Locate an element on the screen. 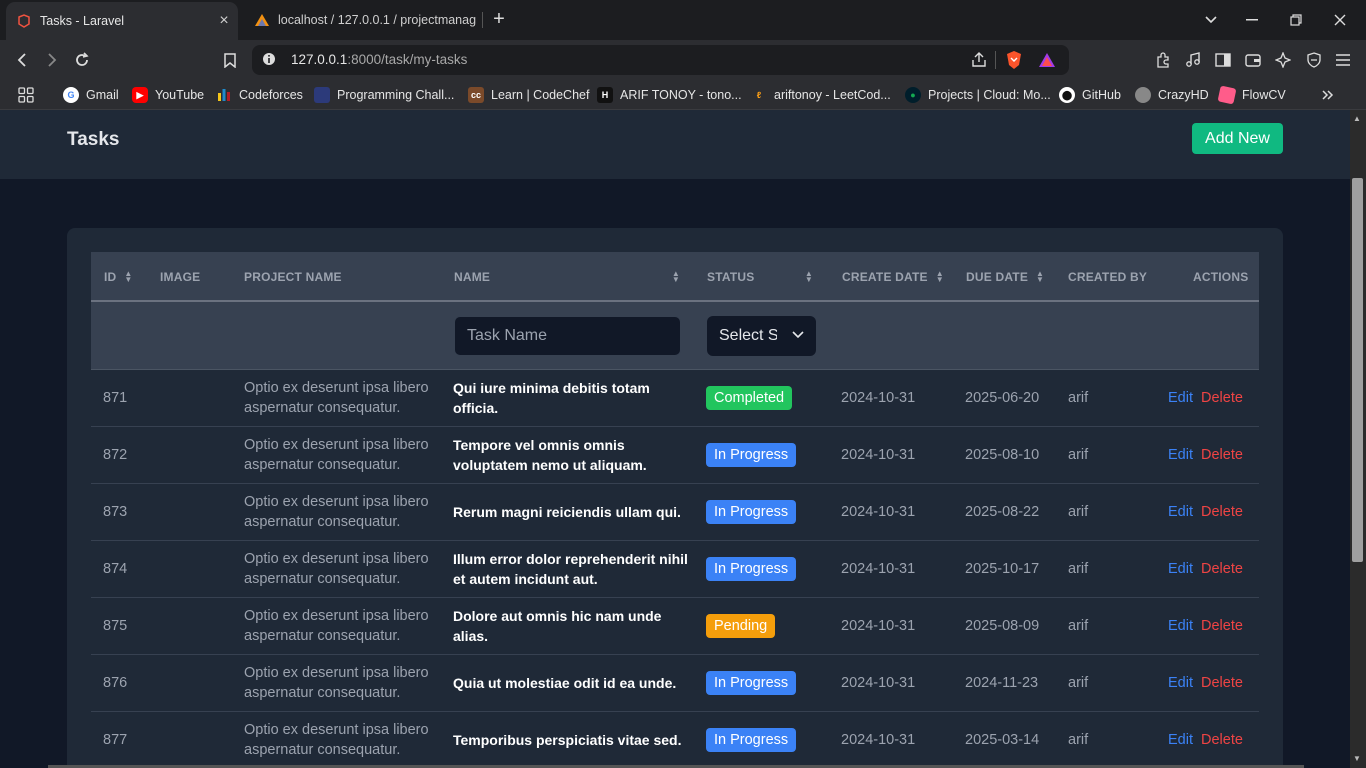 This screenshot has height=768, width=1366. site-info-icon is located at coordinates (269, 61).